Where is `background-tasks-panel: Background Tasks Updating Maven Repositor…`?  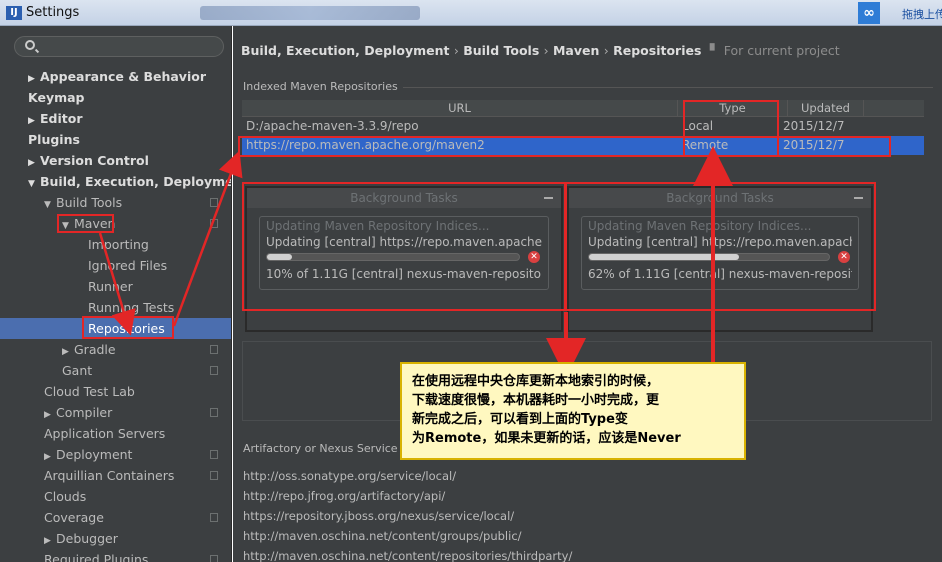 background-tasks-panel: Background Tasks Updating Maven Repositor… is located at coordinates (720, 259).